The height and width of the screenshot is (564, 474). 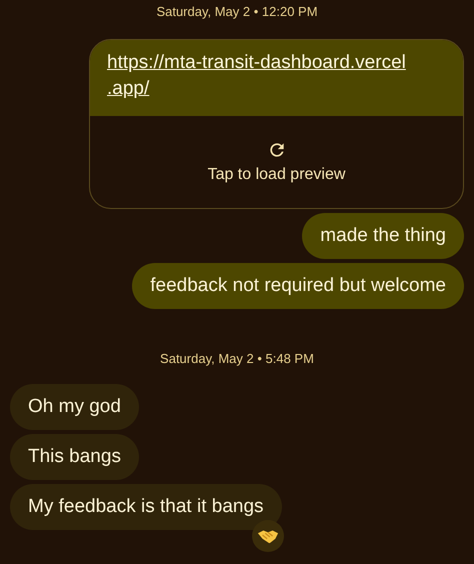 I want to click on preview-label: Tap to load preview, so click(x=277, y=175).